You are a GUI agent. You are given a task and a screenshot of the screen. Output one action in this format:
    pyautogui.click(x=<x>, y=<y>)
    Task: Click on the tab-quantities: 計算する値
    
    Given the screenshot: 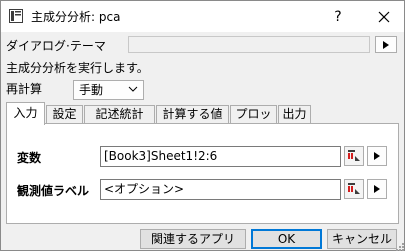 What is the action you would take?
    pyautogui.click(x=192, y=114)
    